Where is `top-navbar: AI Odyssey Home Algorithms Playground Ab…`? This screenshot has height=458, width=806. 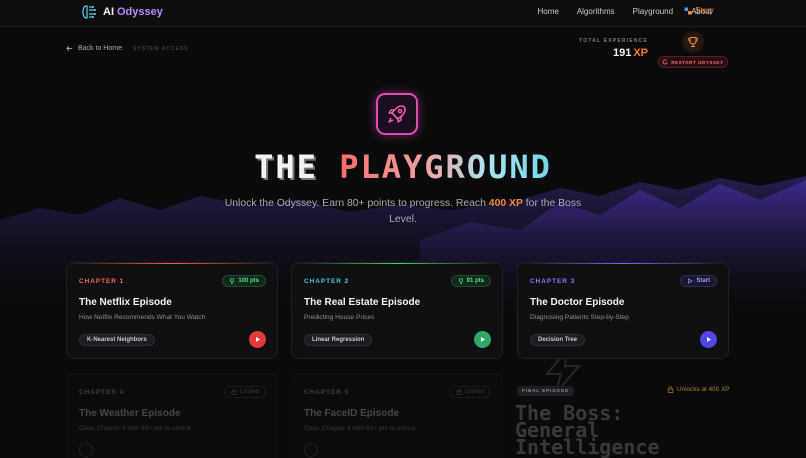
top-navbar: AI Odyssey Home Algorithms Playground Ab… is located at coordinates (403, 13).